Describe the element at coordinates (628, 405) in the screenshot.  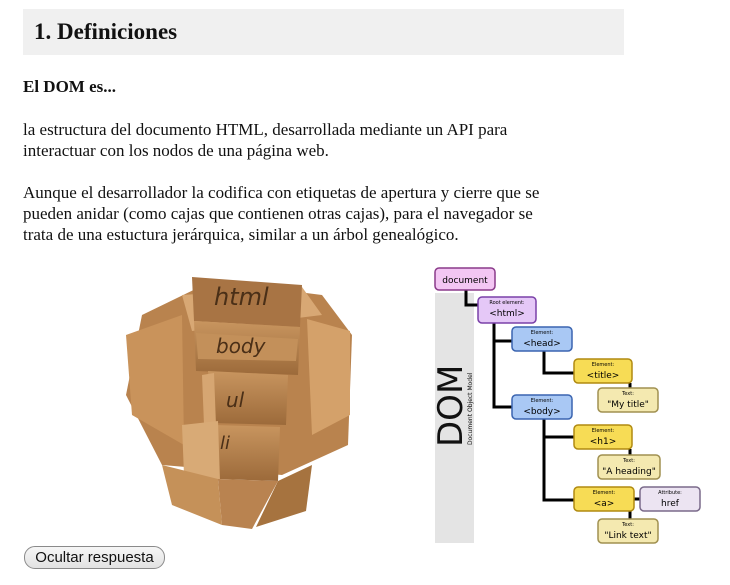
I see `node-title-text: "My title"` at that location.